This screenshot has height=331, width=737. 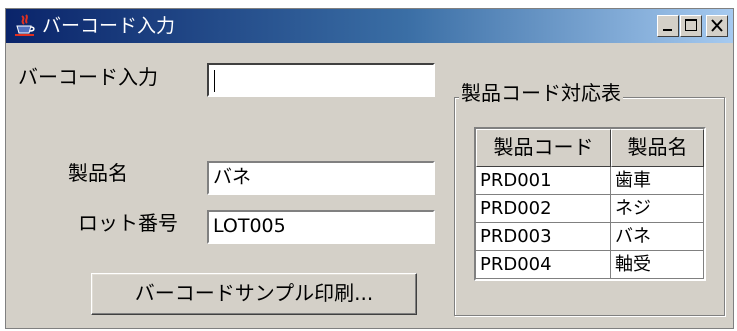 I want to click on table-row: PRD001 歯車, so click(x=590, y=181).